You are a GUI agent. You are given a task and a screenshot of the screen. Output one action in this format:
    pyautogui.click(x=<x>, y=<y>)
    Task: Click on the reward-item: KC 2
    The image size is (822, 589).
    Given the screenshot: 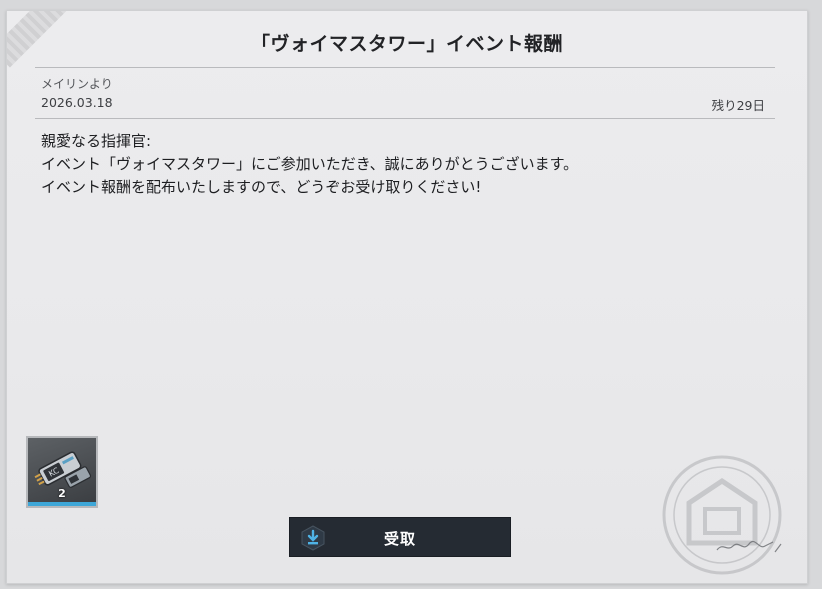 What is the action you would take?
    pyautogui.click(x=62, y=472)
    